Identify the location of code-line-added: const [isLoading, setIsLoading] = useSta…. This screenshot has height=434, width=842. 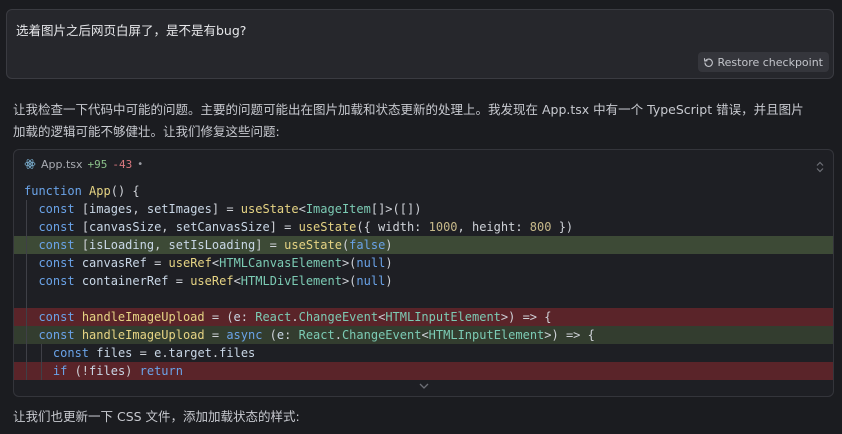
(423, 245).